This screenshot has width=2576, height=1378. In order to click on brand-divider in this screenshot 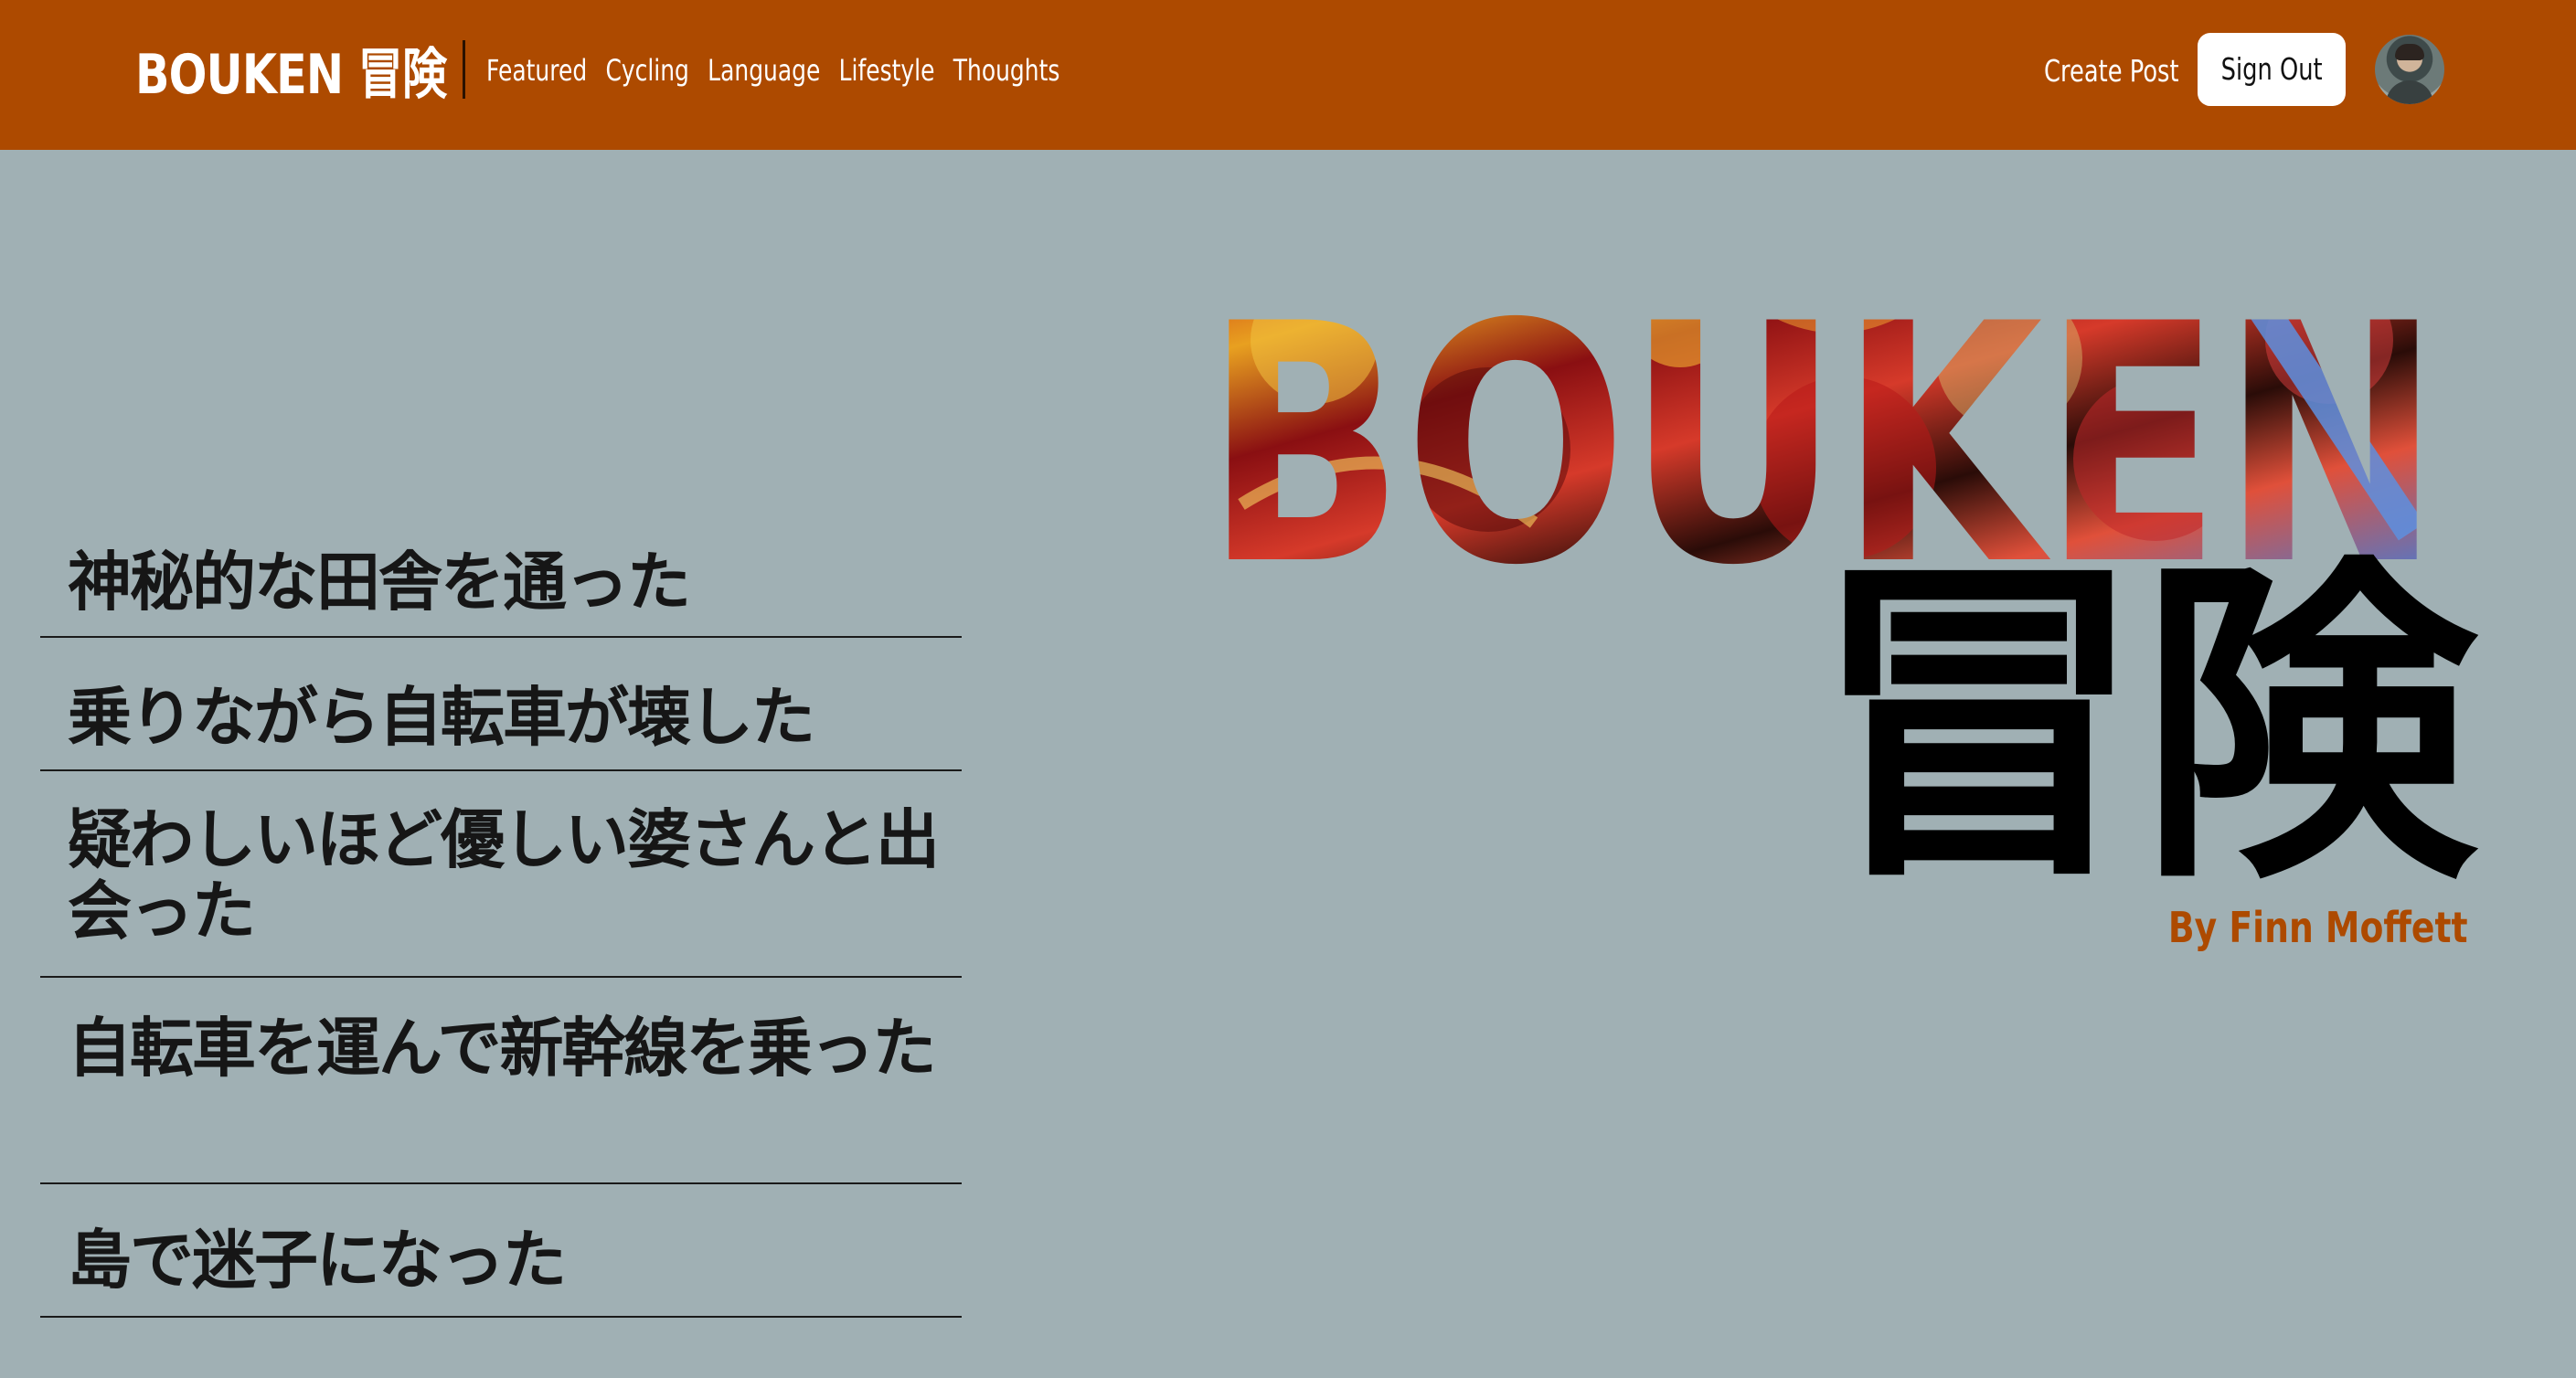, I will do `click(464, 70)`.